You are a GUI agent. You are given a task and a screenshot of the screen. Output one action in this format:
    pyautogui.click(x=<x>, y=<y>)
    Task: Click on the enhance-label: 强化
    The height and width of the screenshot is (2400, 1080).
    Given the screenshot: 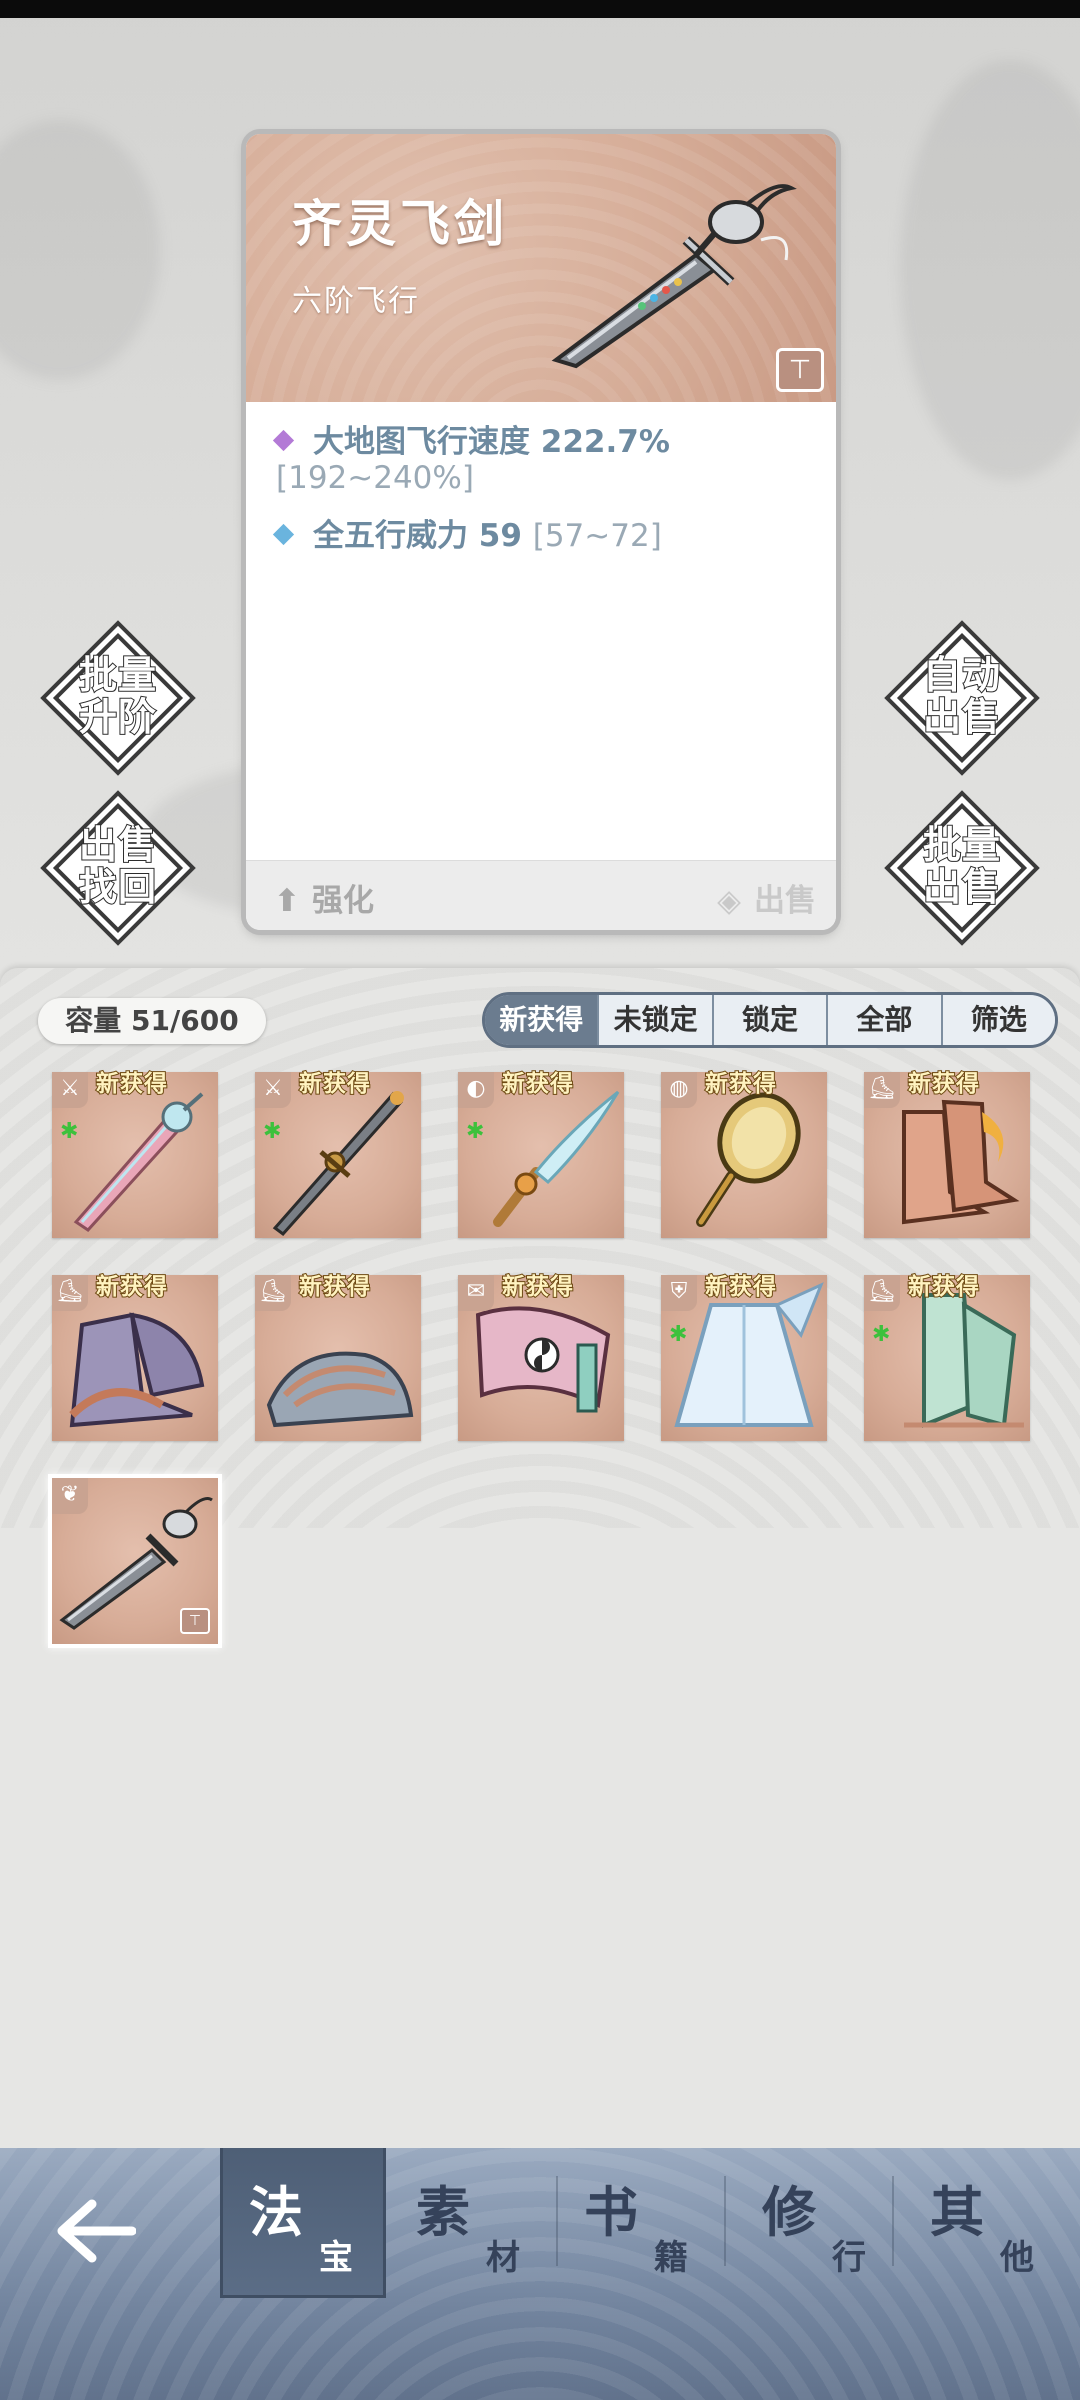 What is the action you would take?
    pyautogui.click(x=343, y=901)
    